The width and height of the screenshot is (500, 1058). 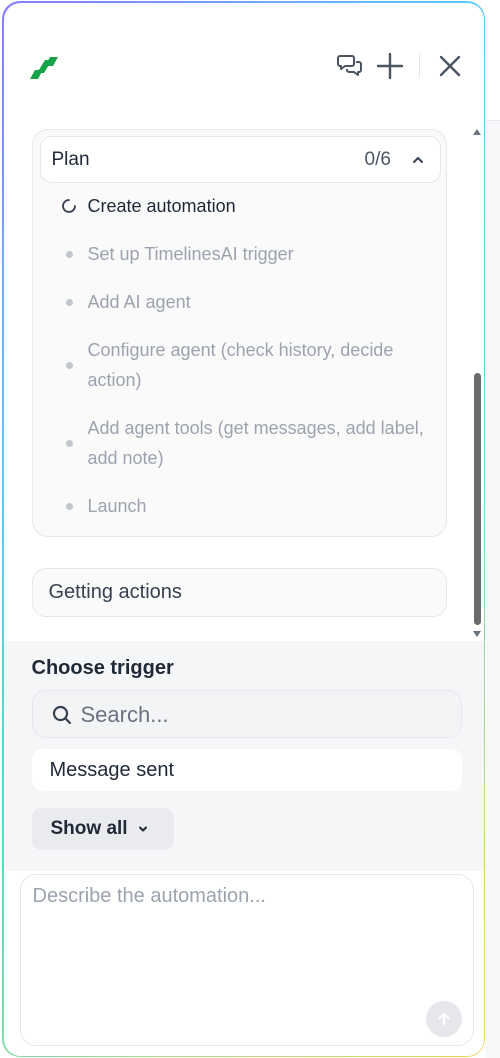 I want to click on chat-history-button, so click(x=350, y=65).